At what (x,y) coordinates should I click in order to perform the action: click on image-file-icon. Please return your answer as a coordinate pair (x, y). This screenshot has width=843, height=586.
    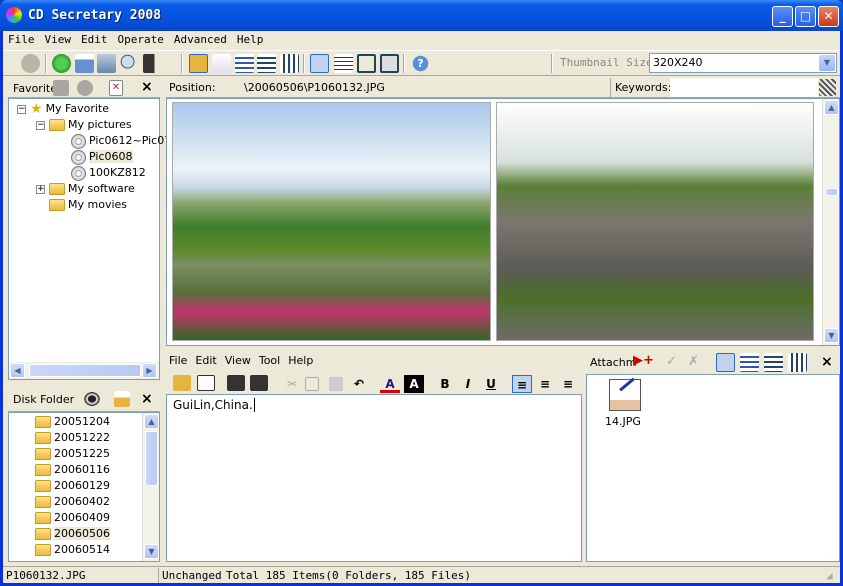
    Looking at the image, I should click on (625, 394).